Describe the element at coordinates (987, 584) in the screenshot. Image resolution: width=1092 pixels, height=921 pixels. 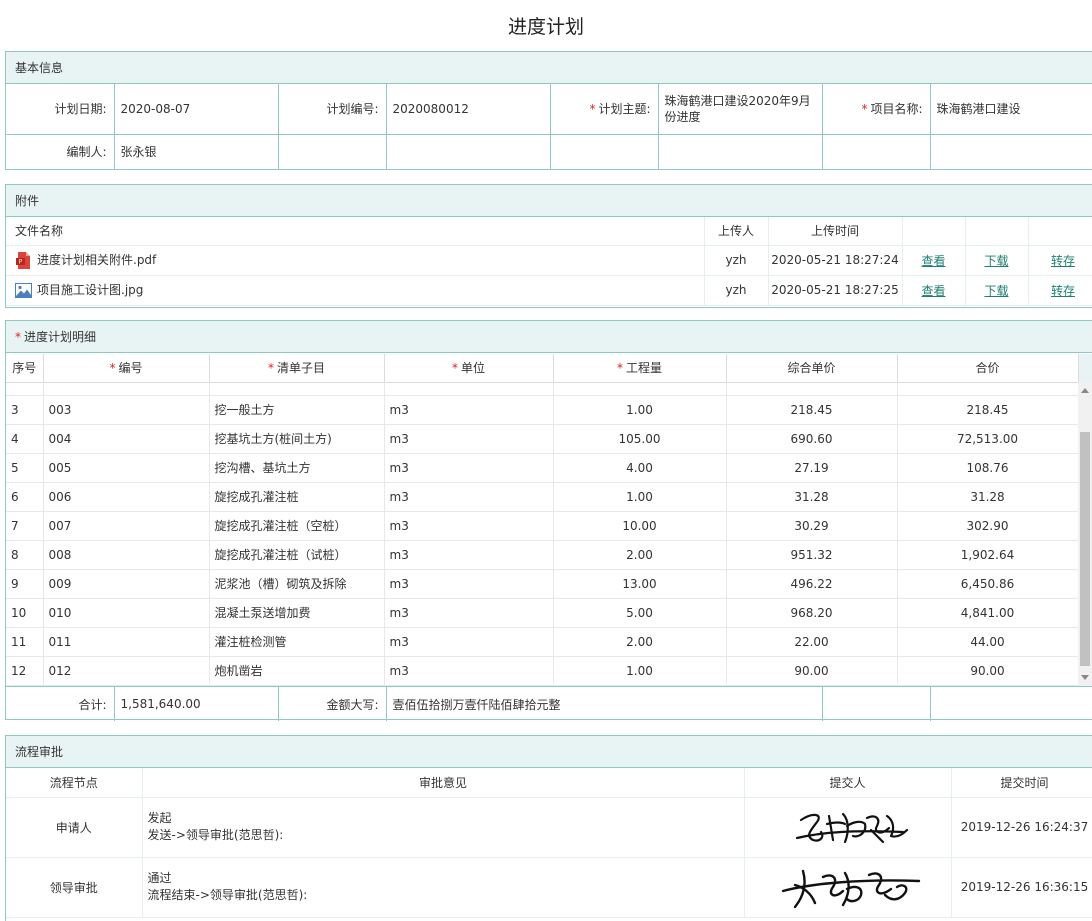
I see `cell-total: 6,450.86` at that location.